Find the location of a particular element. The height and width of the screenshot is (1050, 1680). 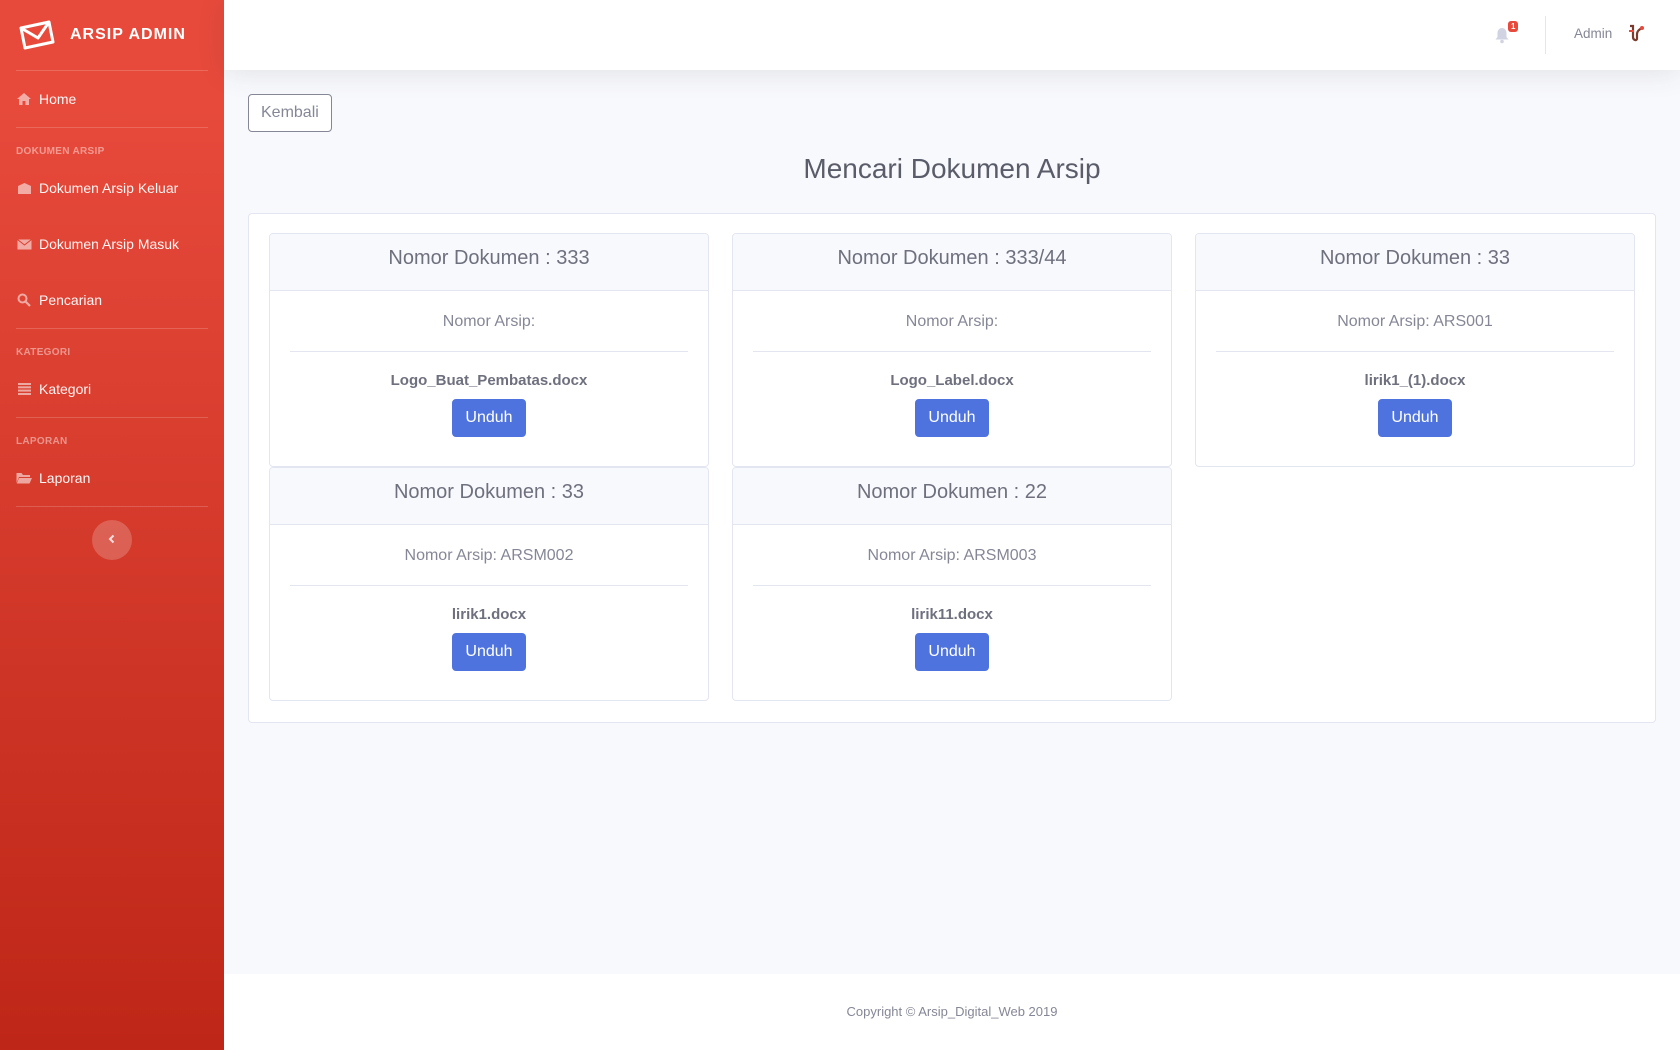

user-dropdown: Admin is located at coordinates (1610, 33).